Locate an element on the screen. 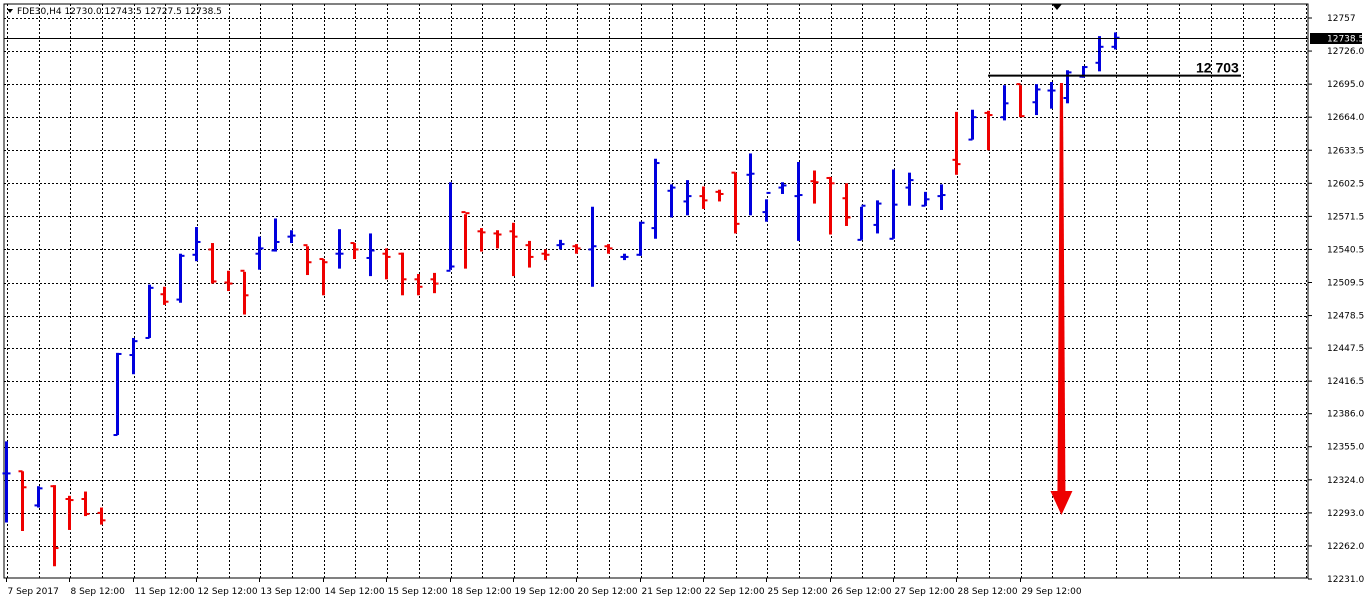  y-tick-label: 12757 is located at coordinates (1341, 19).